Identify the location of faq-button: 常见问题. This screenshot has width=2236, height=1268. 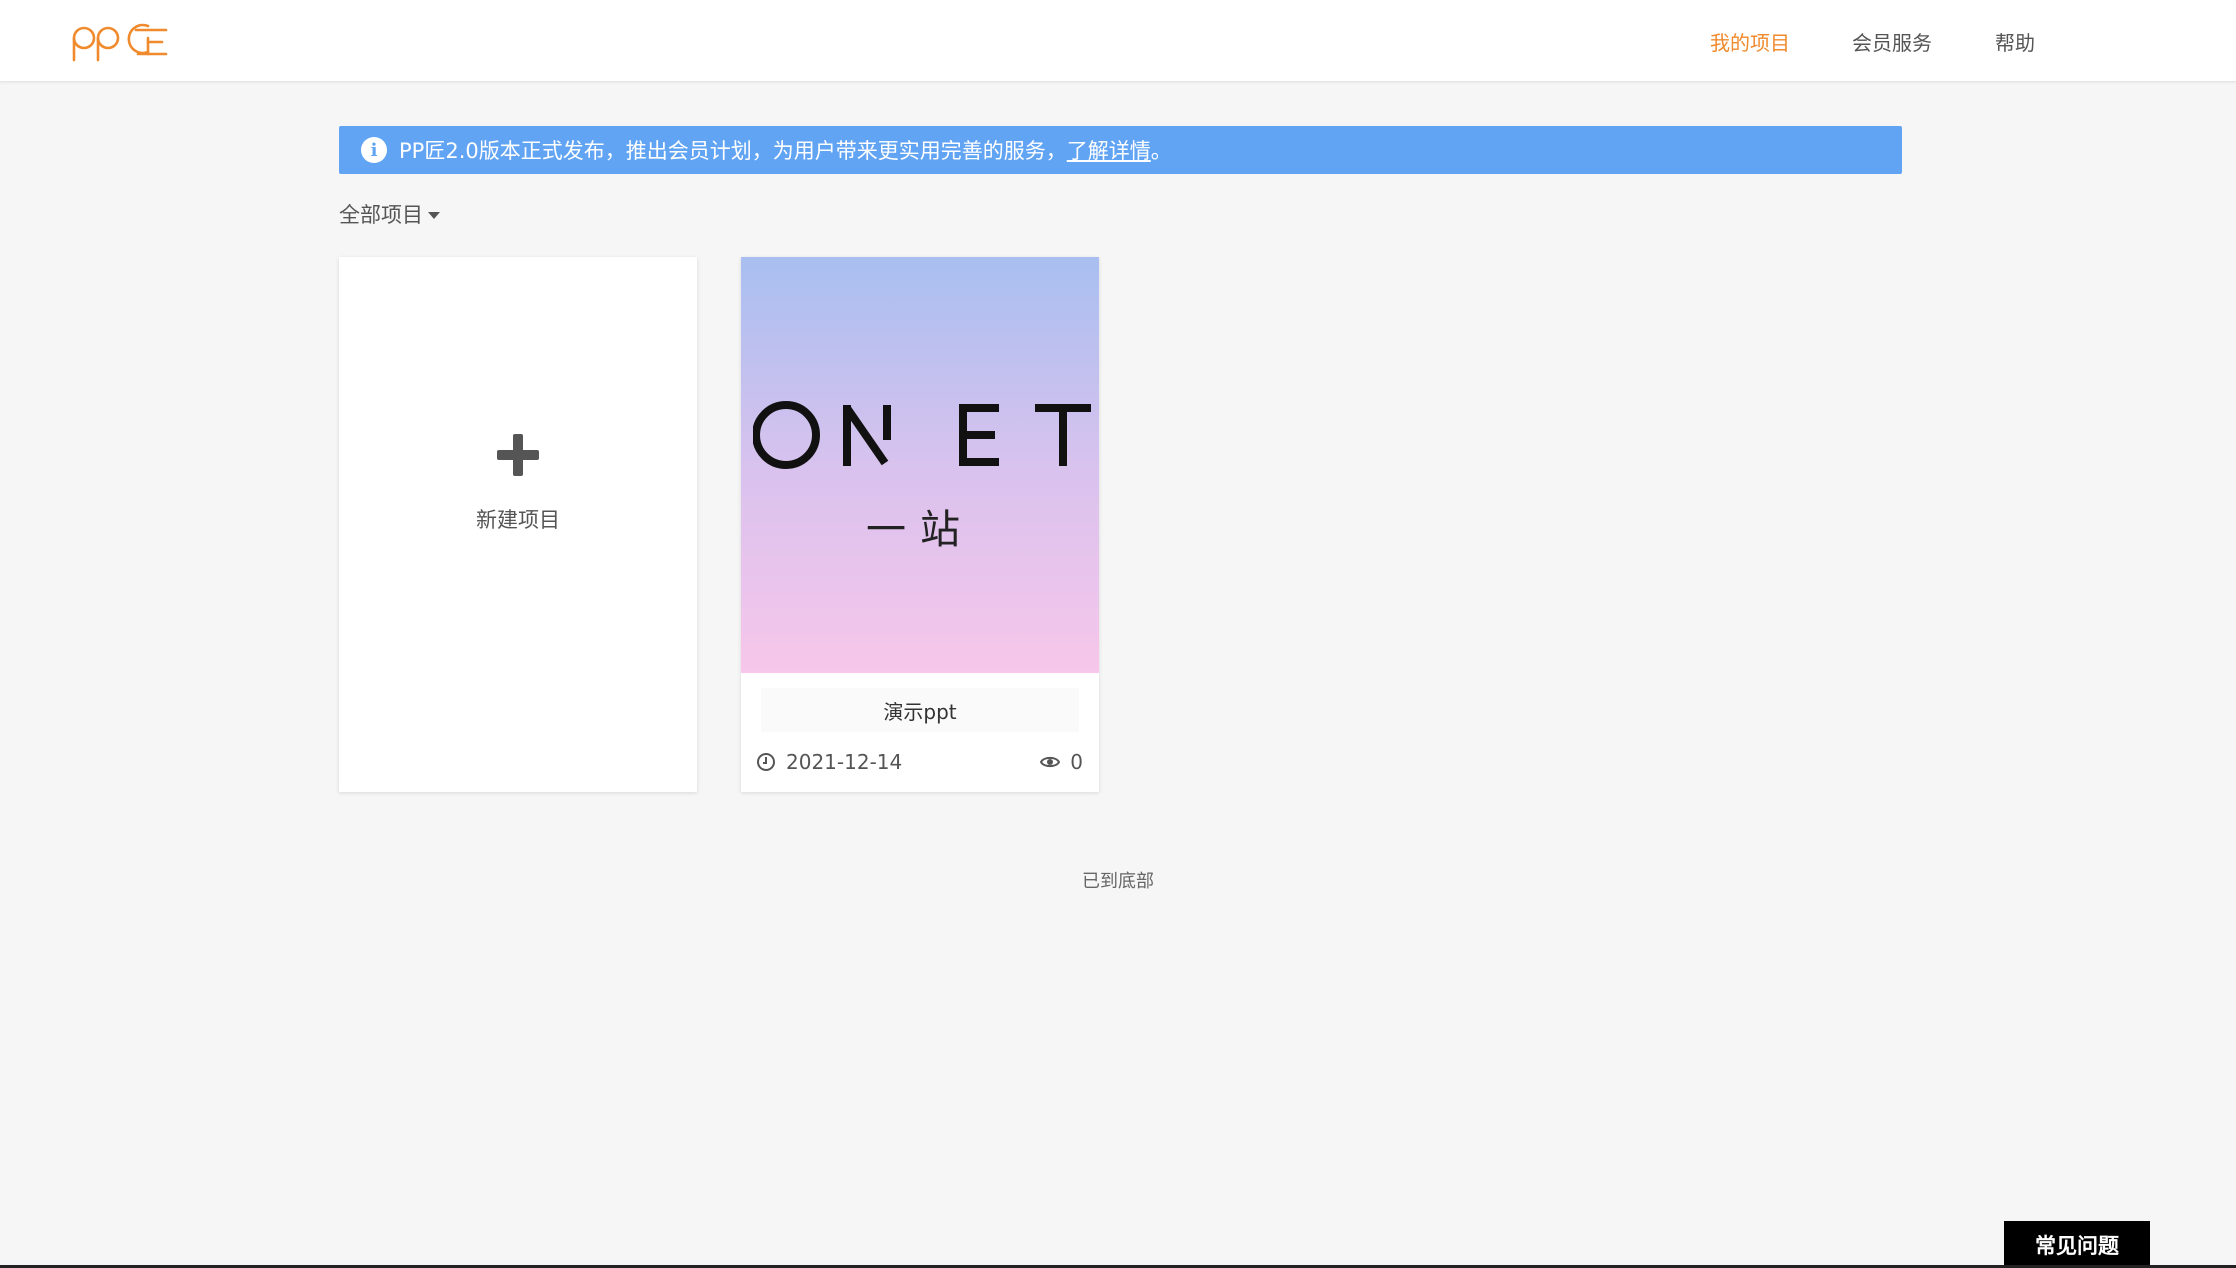
(2077, 1244).